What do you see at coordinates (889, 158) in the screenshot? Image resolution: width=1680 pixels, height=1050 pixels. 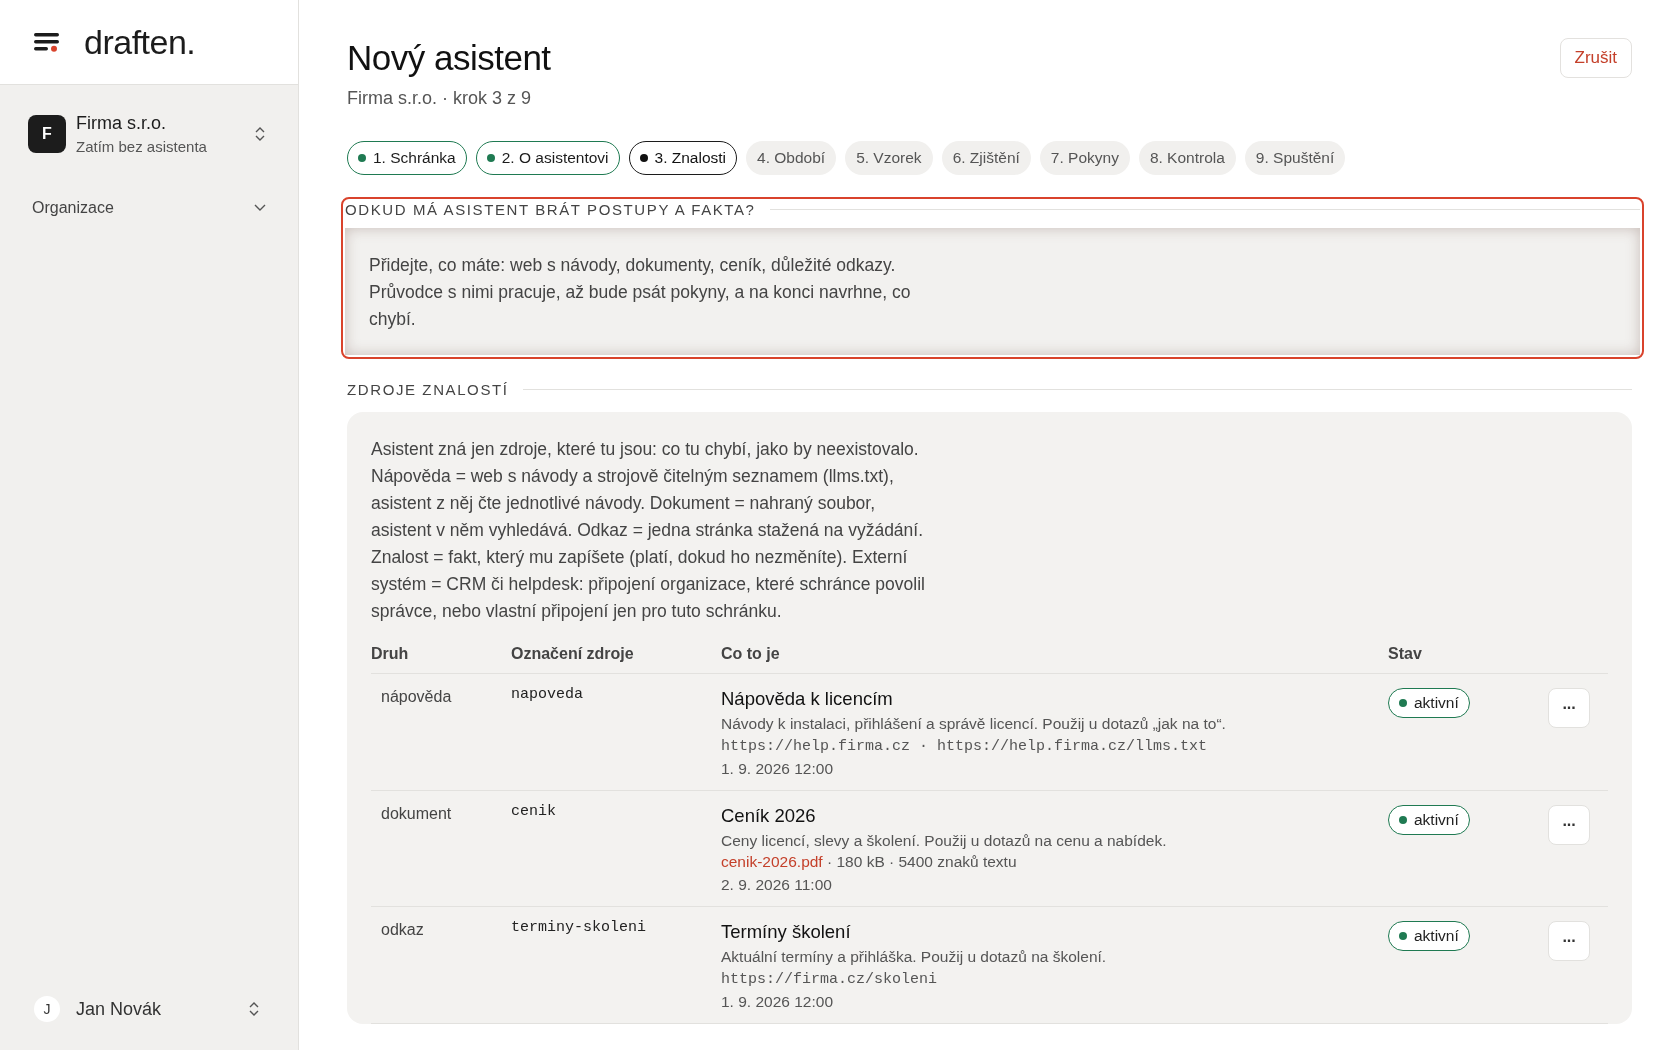 I see `step-tab: 5. Vzorek` at bounding box center [889, 158].